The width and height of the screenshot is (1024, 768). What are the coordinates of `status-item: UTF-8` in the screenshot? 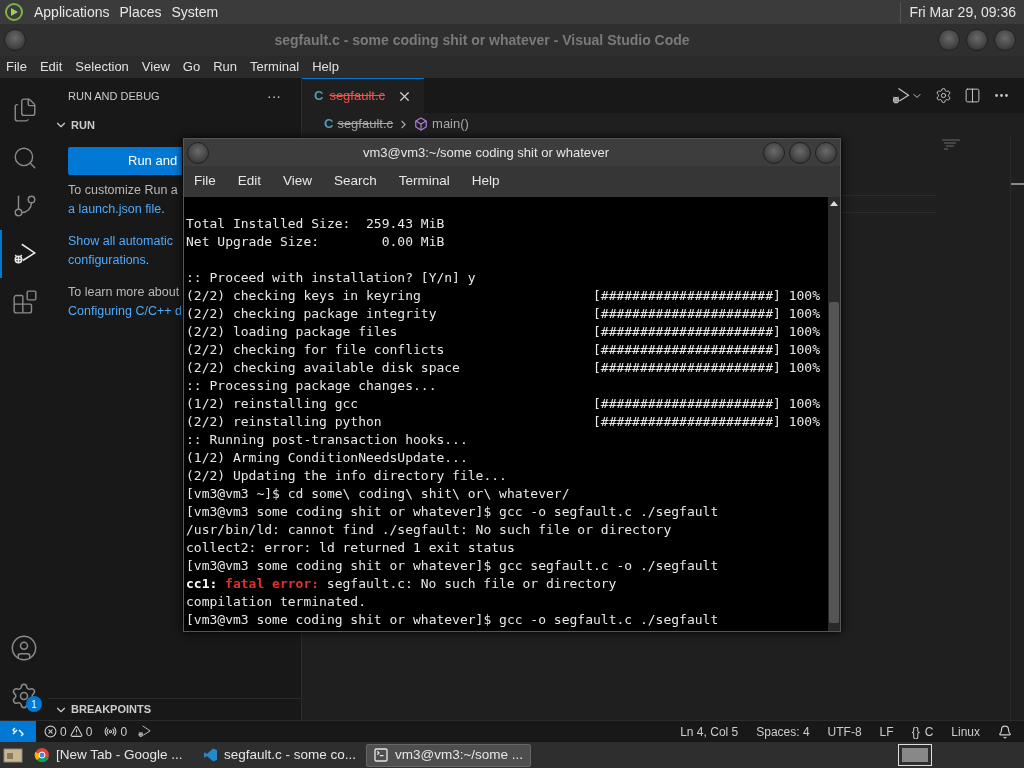 It's located at (844, 731).